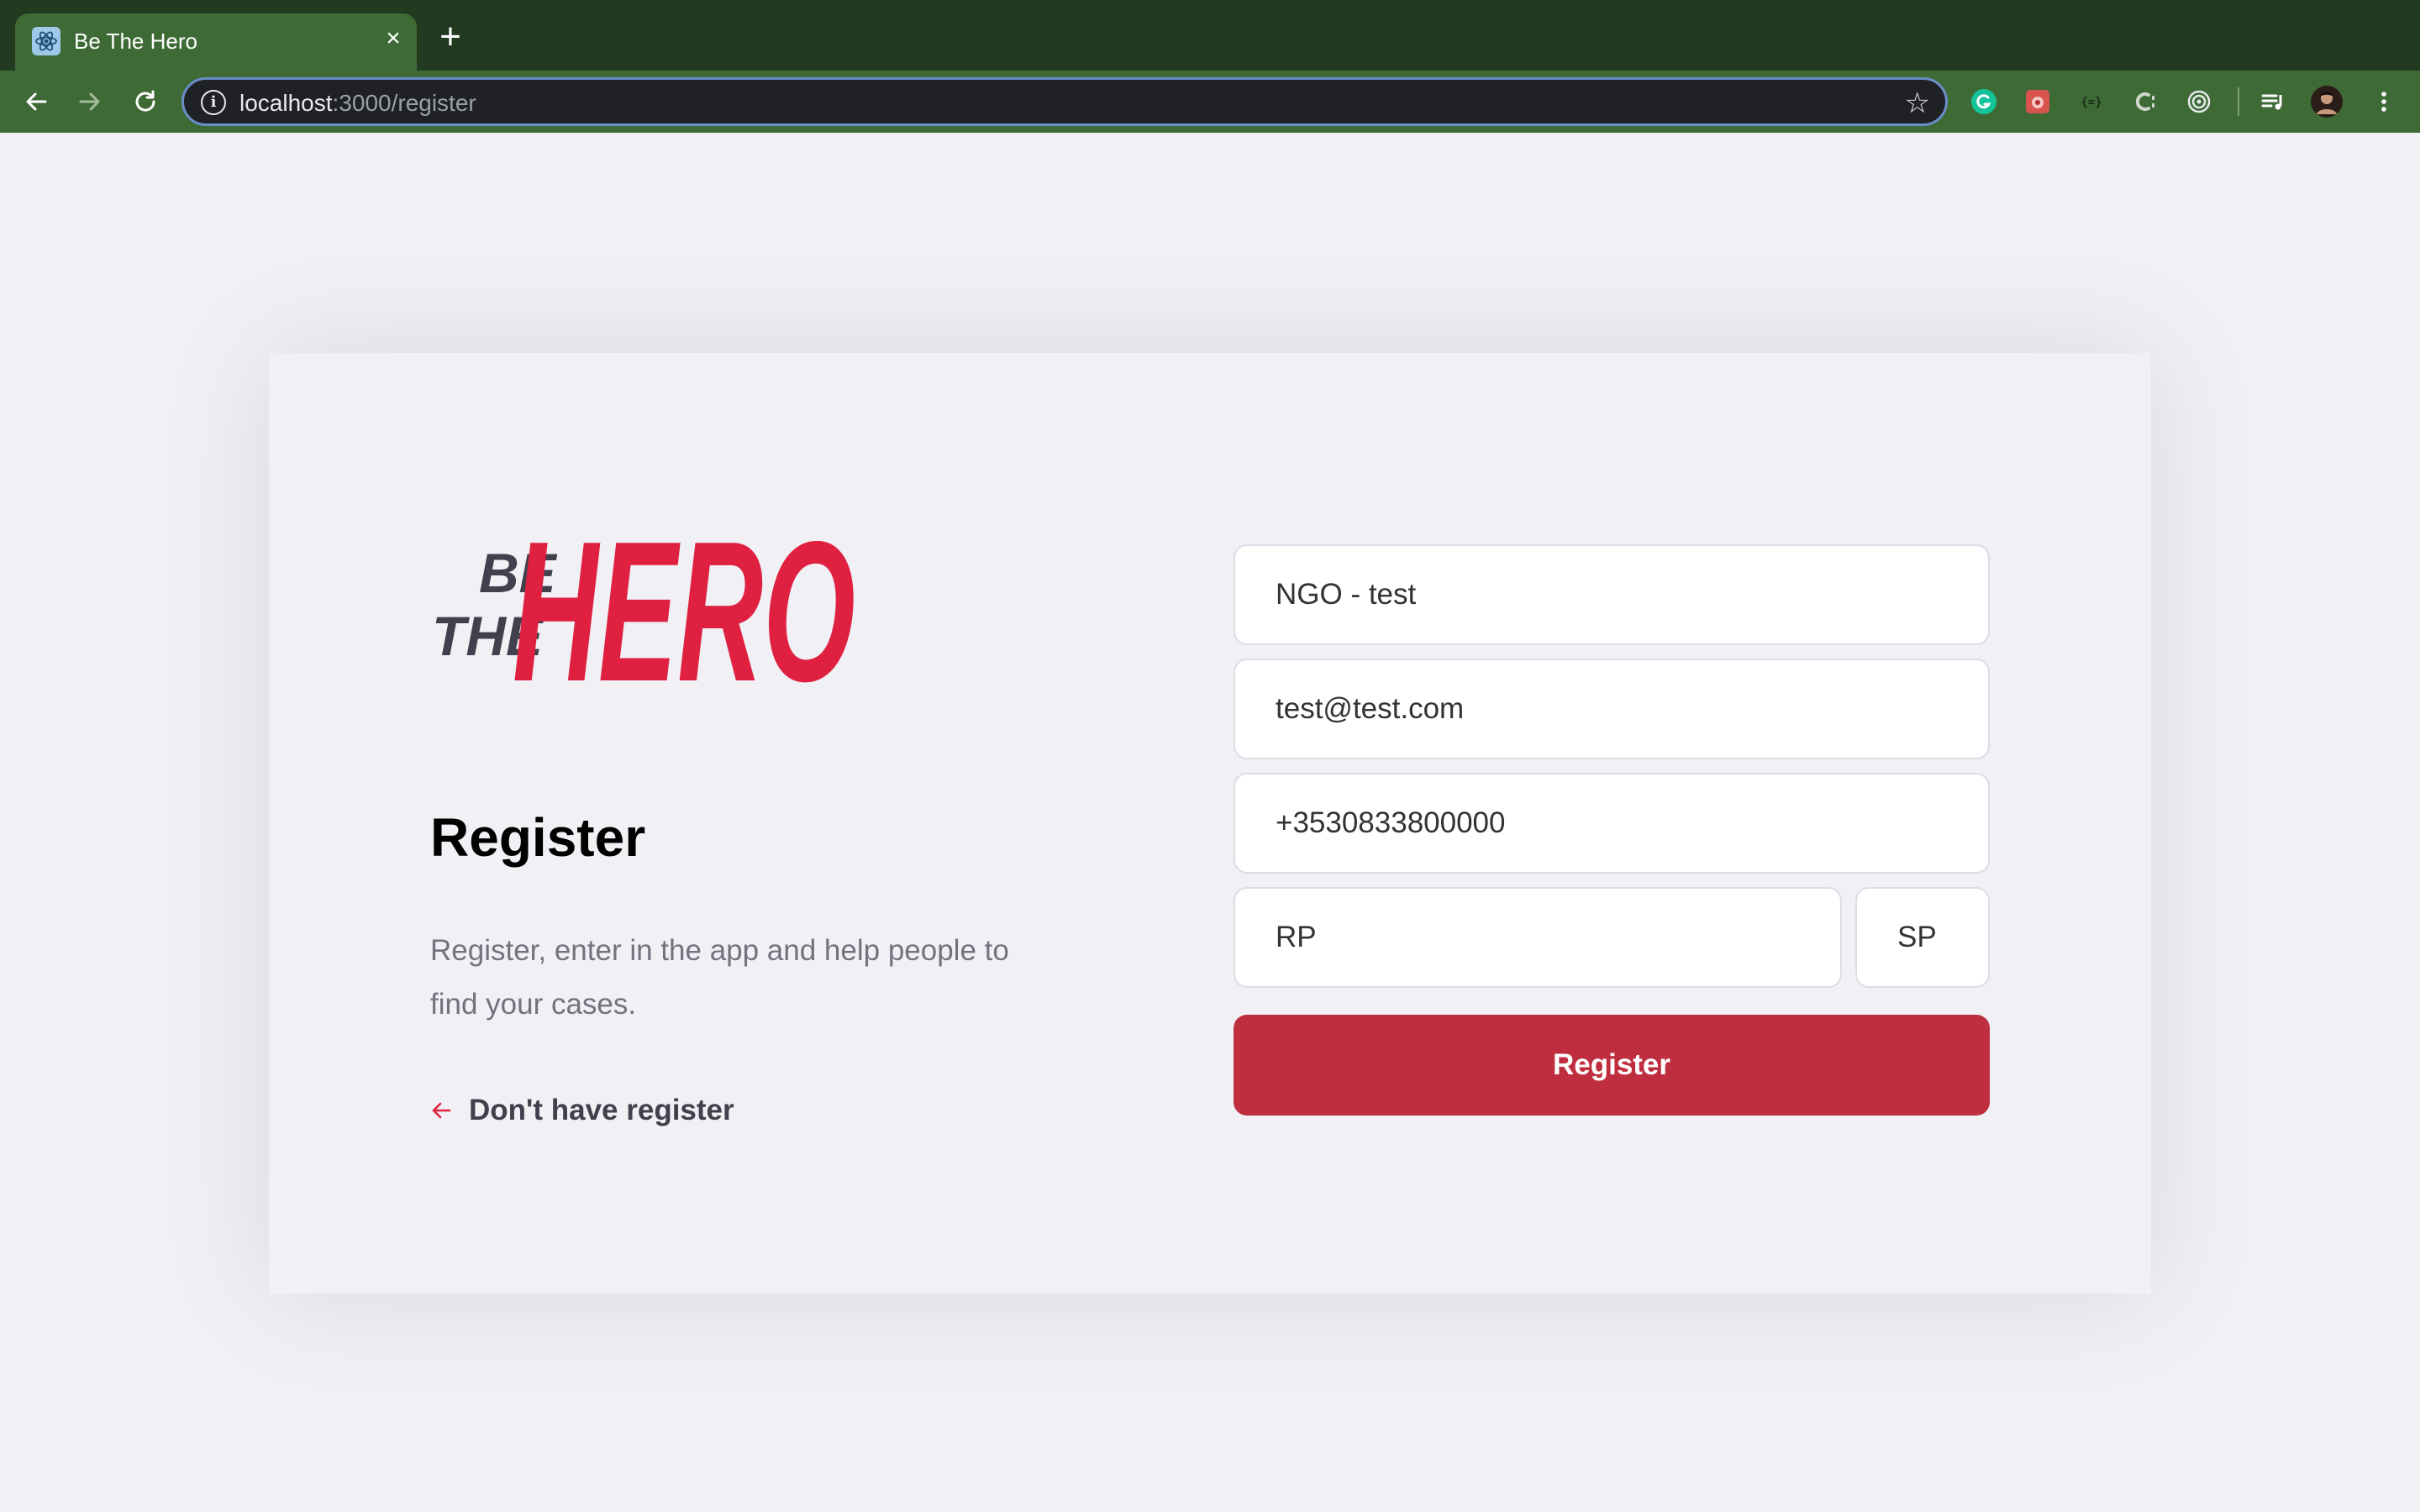  I want to click on new-tab-button: +, so click(450, 36).